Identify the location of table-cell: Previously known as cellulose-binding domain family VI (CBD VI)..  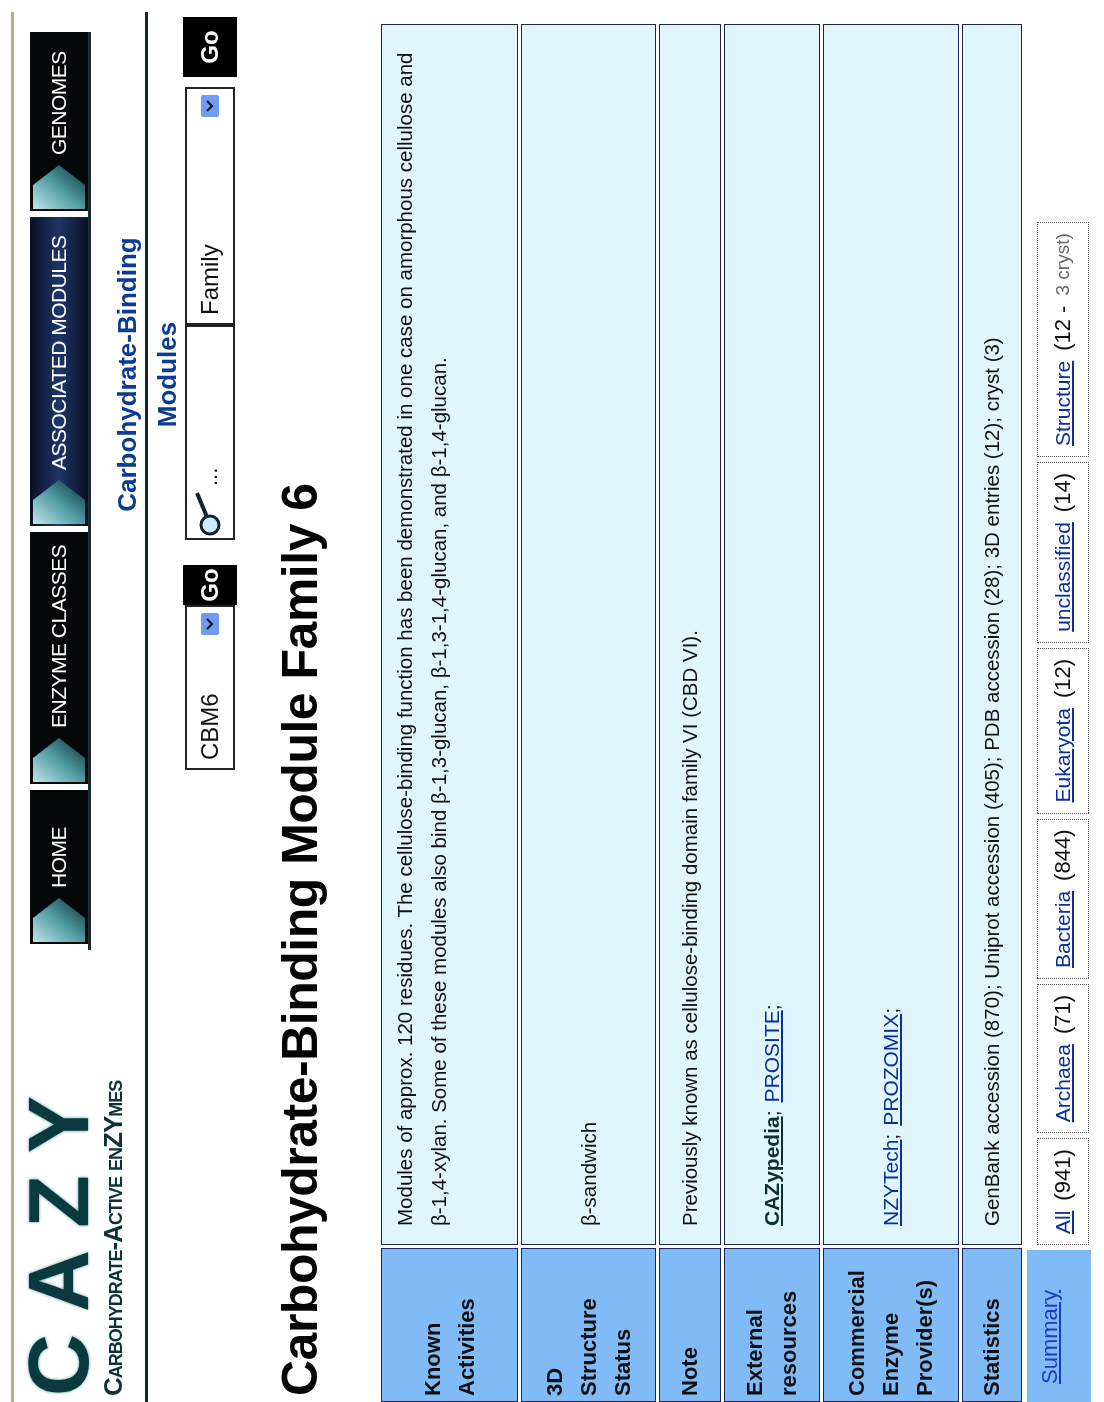
(690, 634).